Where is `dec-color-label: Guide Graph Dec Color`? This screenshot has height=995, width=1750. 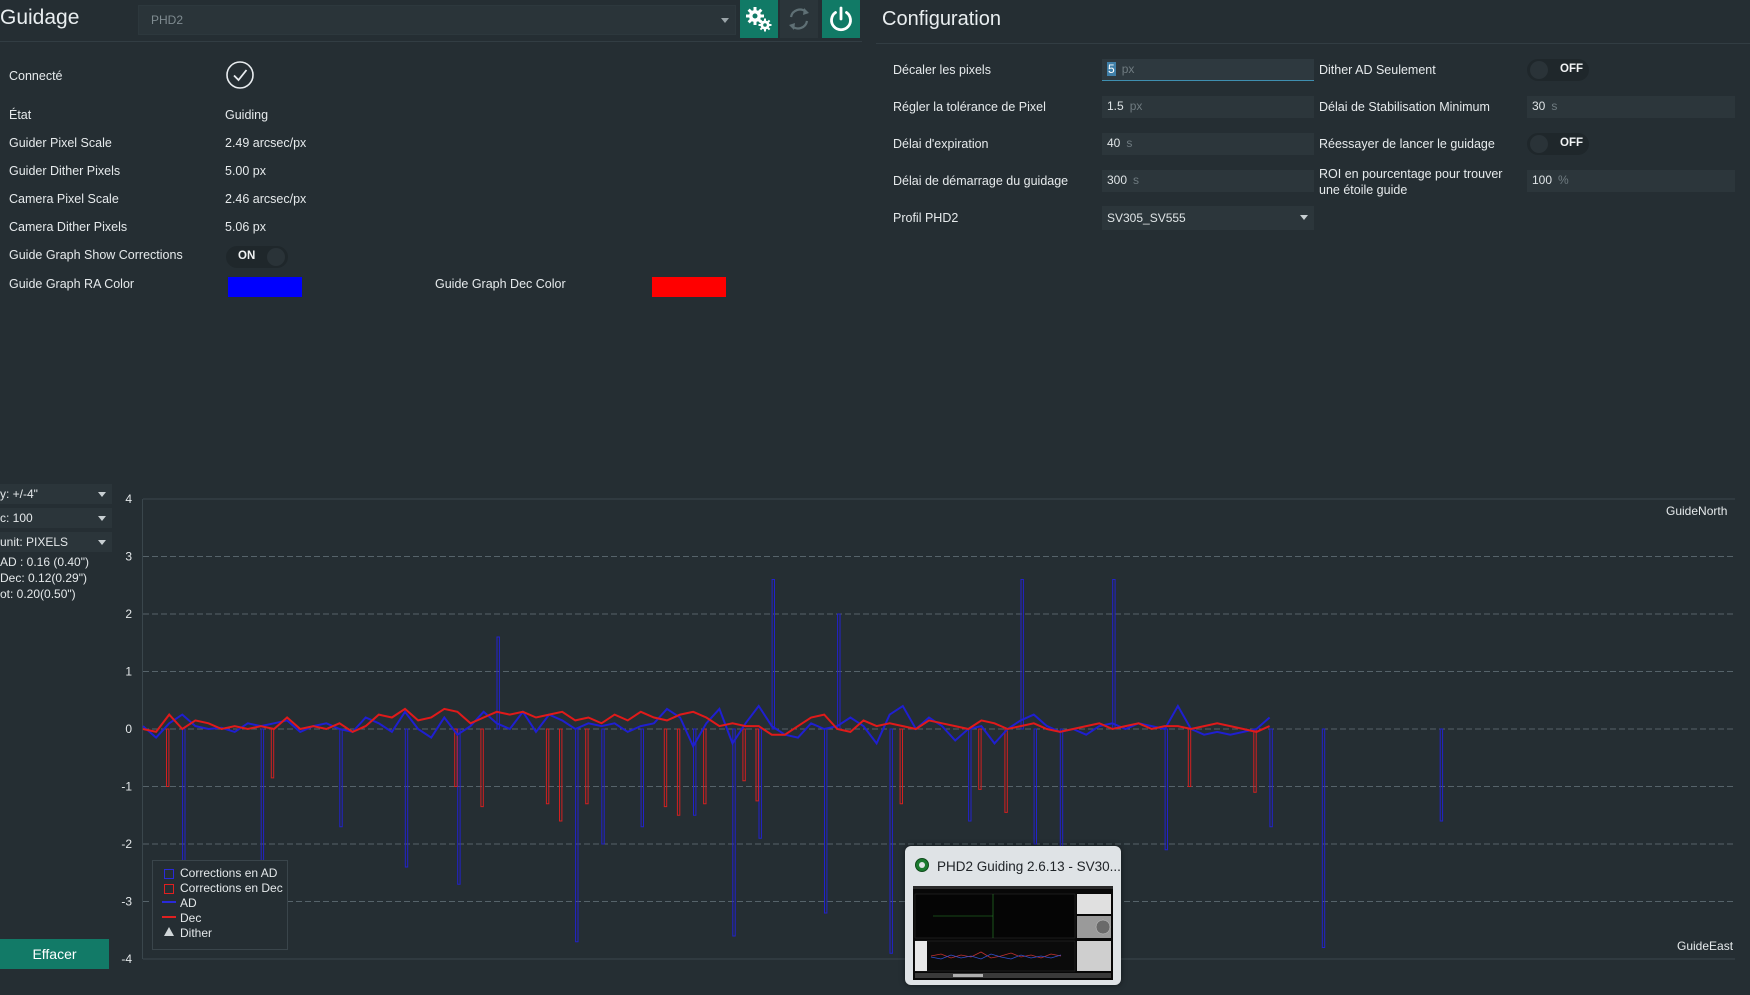
dec-color-label: Guide Graph Dec Color is located at coordinates (500, 284).